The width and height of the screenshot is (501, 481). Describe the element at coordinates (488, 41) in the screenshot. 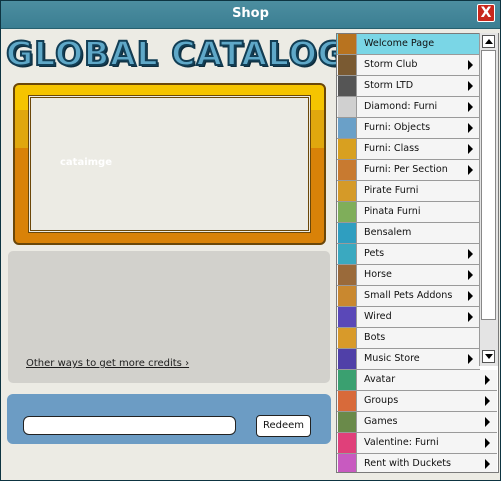

I see `scroll-up-button` at that location.